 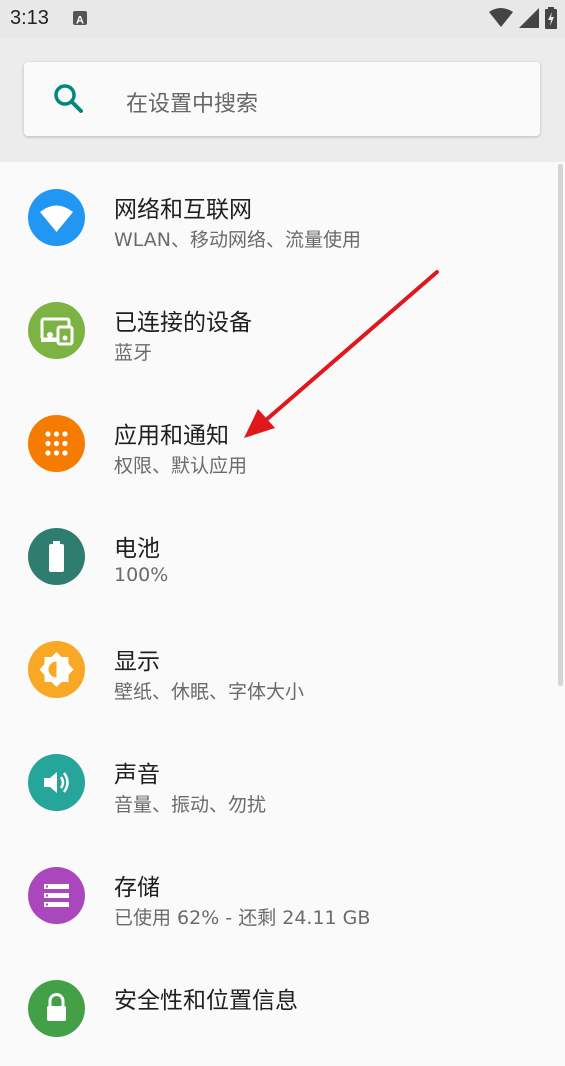 What do you see at coordinates (192, 104) in the screenshot?
I see `search-placeholder: 在设置中搜索` at bounding box center [192, 104].